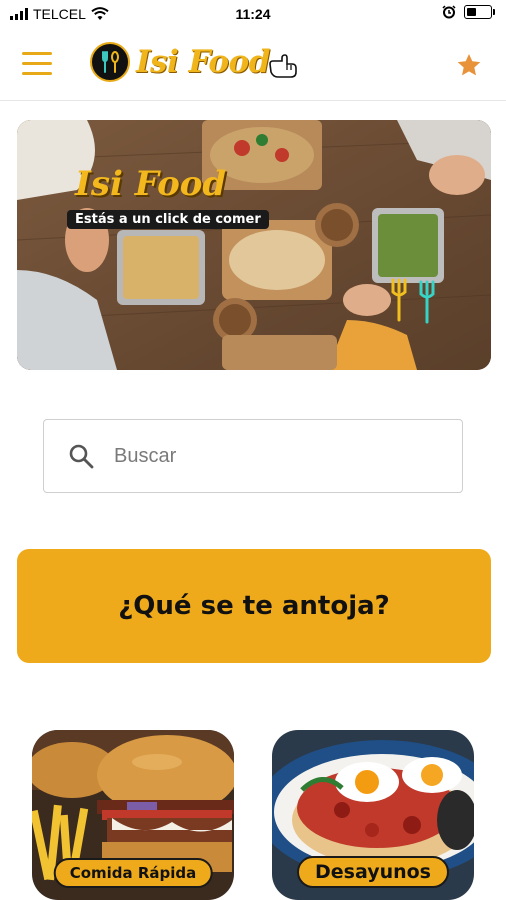 The width and height of the screenshot is (506, 900). What do you see at coordinates (81, 456) in the screenshot?
I see `search-icon` at bounding box center [81, 456].